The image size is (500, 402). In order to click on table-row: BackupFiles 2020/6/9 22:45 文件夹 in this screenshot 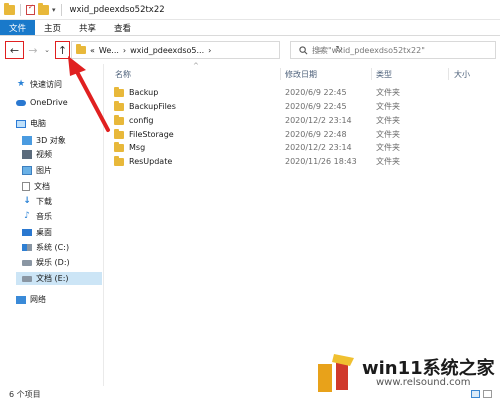, I will do `click(302, 106)`.